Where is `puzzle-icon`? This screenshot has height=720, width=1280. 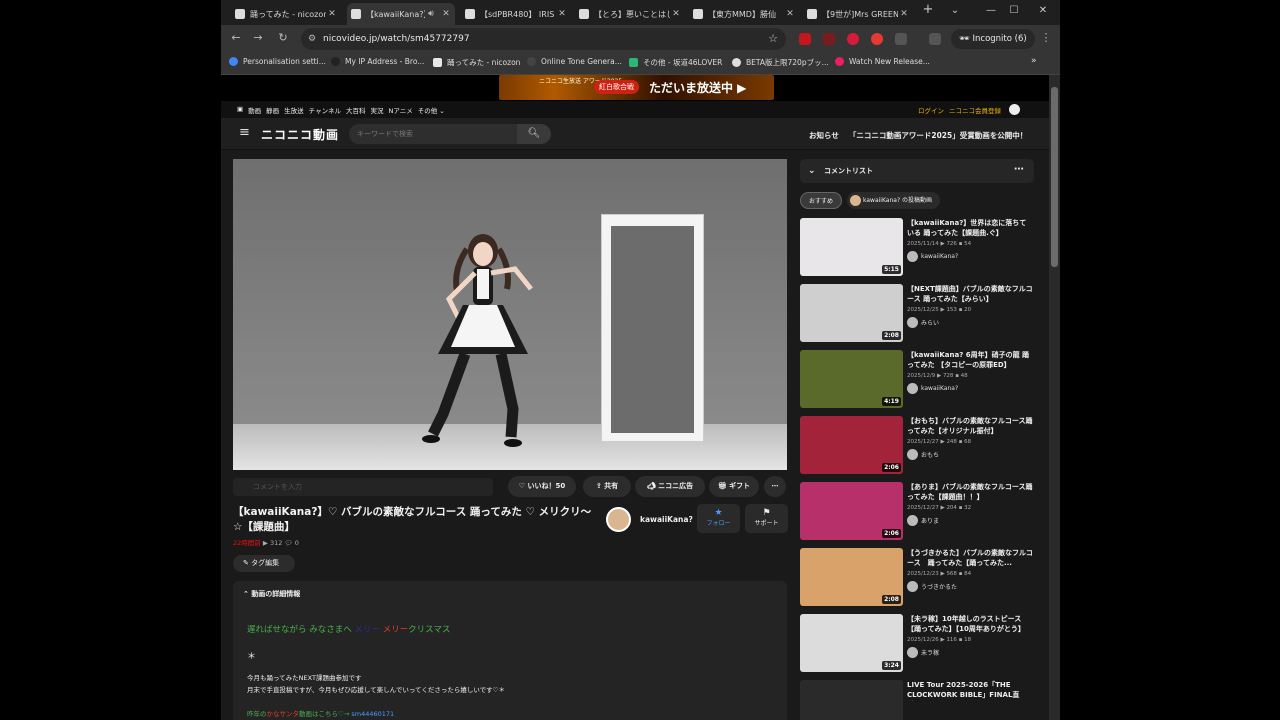
puzzle-icon is located at coordinates (901, 39).